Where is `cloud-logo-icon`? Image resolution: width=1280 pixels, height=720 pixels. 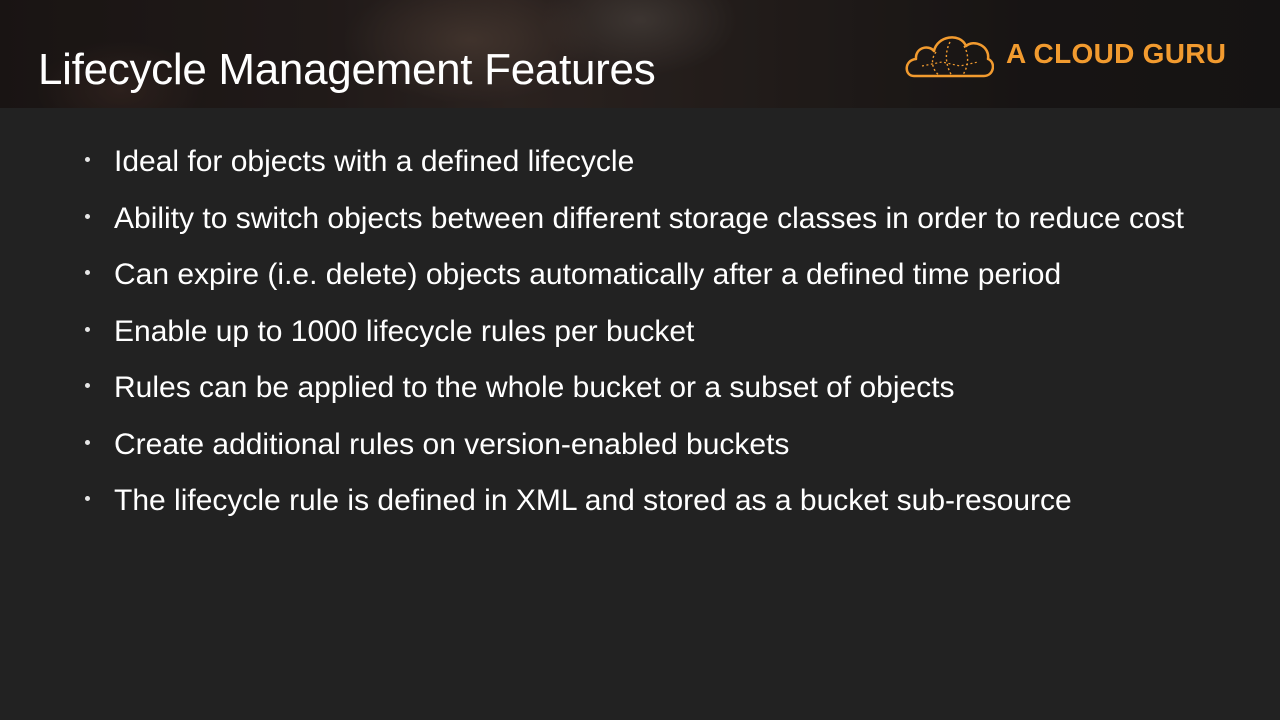
cloud-logo-icon is located at coordinates (948, 54).